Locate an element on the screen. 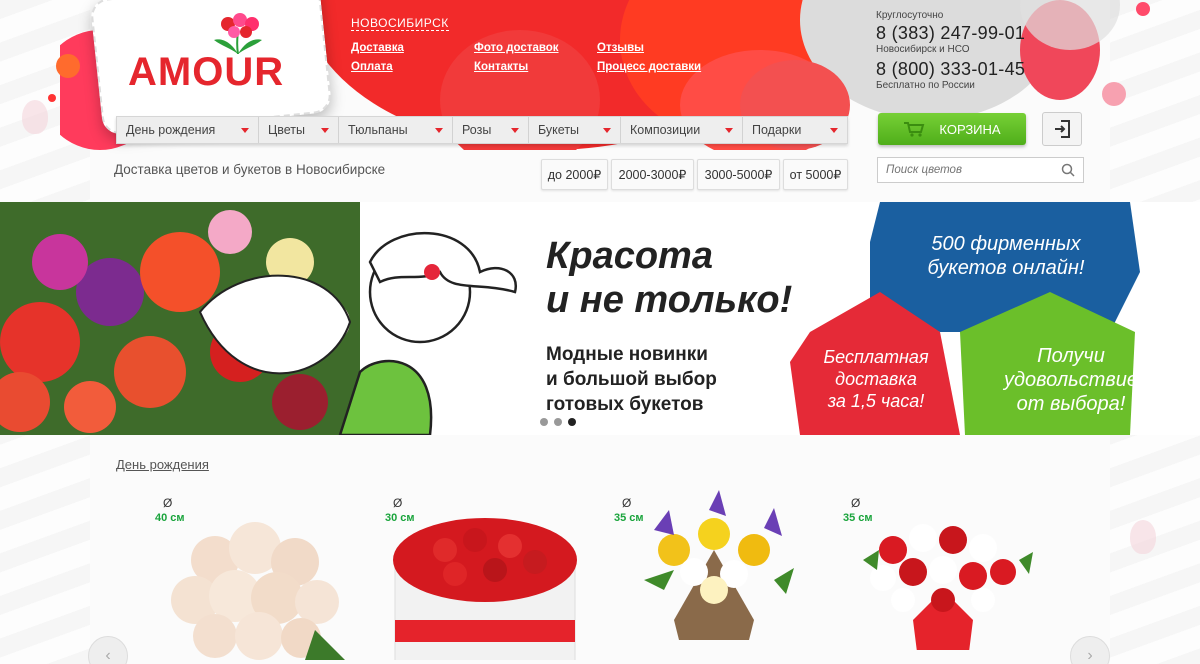 This screenshot has width=1200, height=664. price-filter-3000-5000: 3000-5000₽ is located at coordinates (738, 174).